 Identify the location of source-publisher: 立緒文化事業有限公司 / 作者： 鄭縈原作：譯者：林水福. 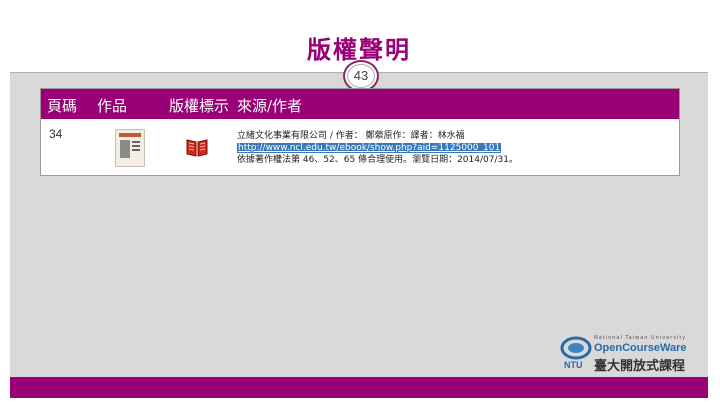
(351, 136).